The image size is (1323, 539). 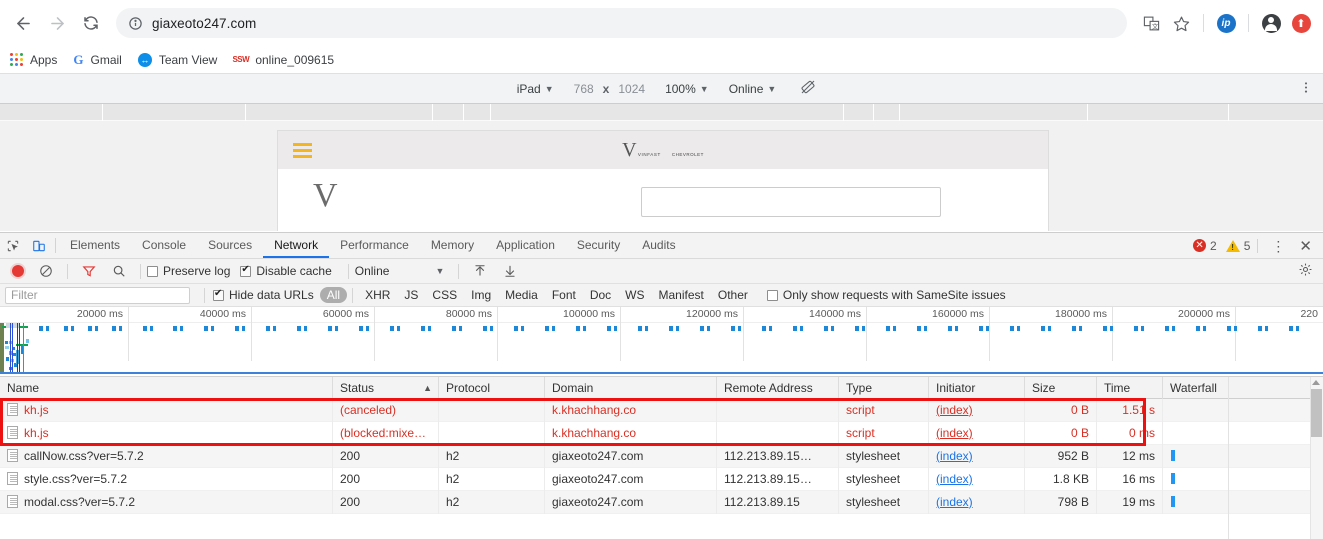 What do you see at coordinates (18, 271) in the screenshot?
I see `record-button` at bounding box center [18, 271].